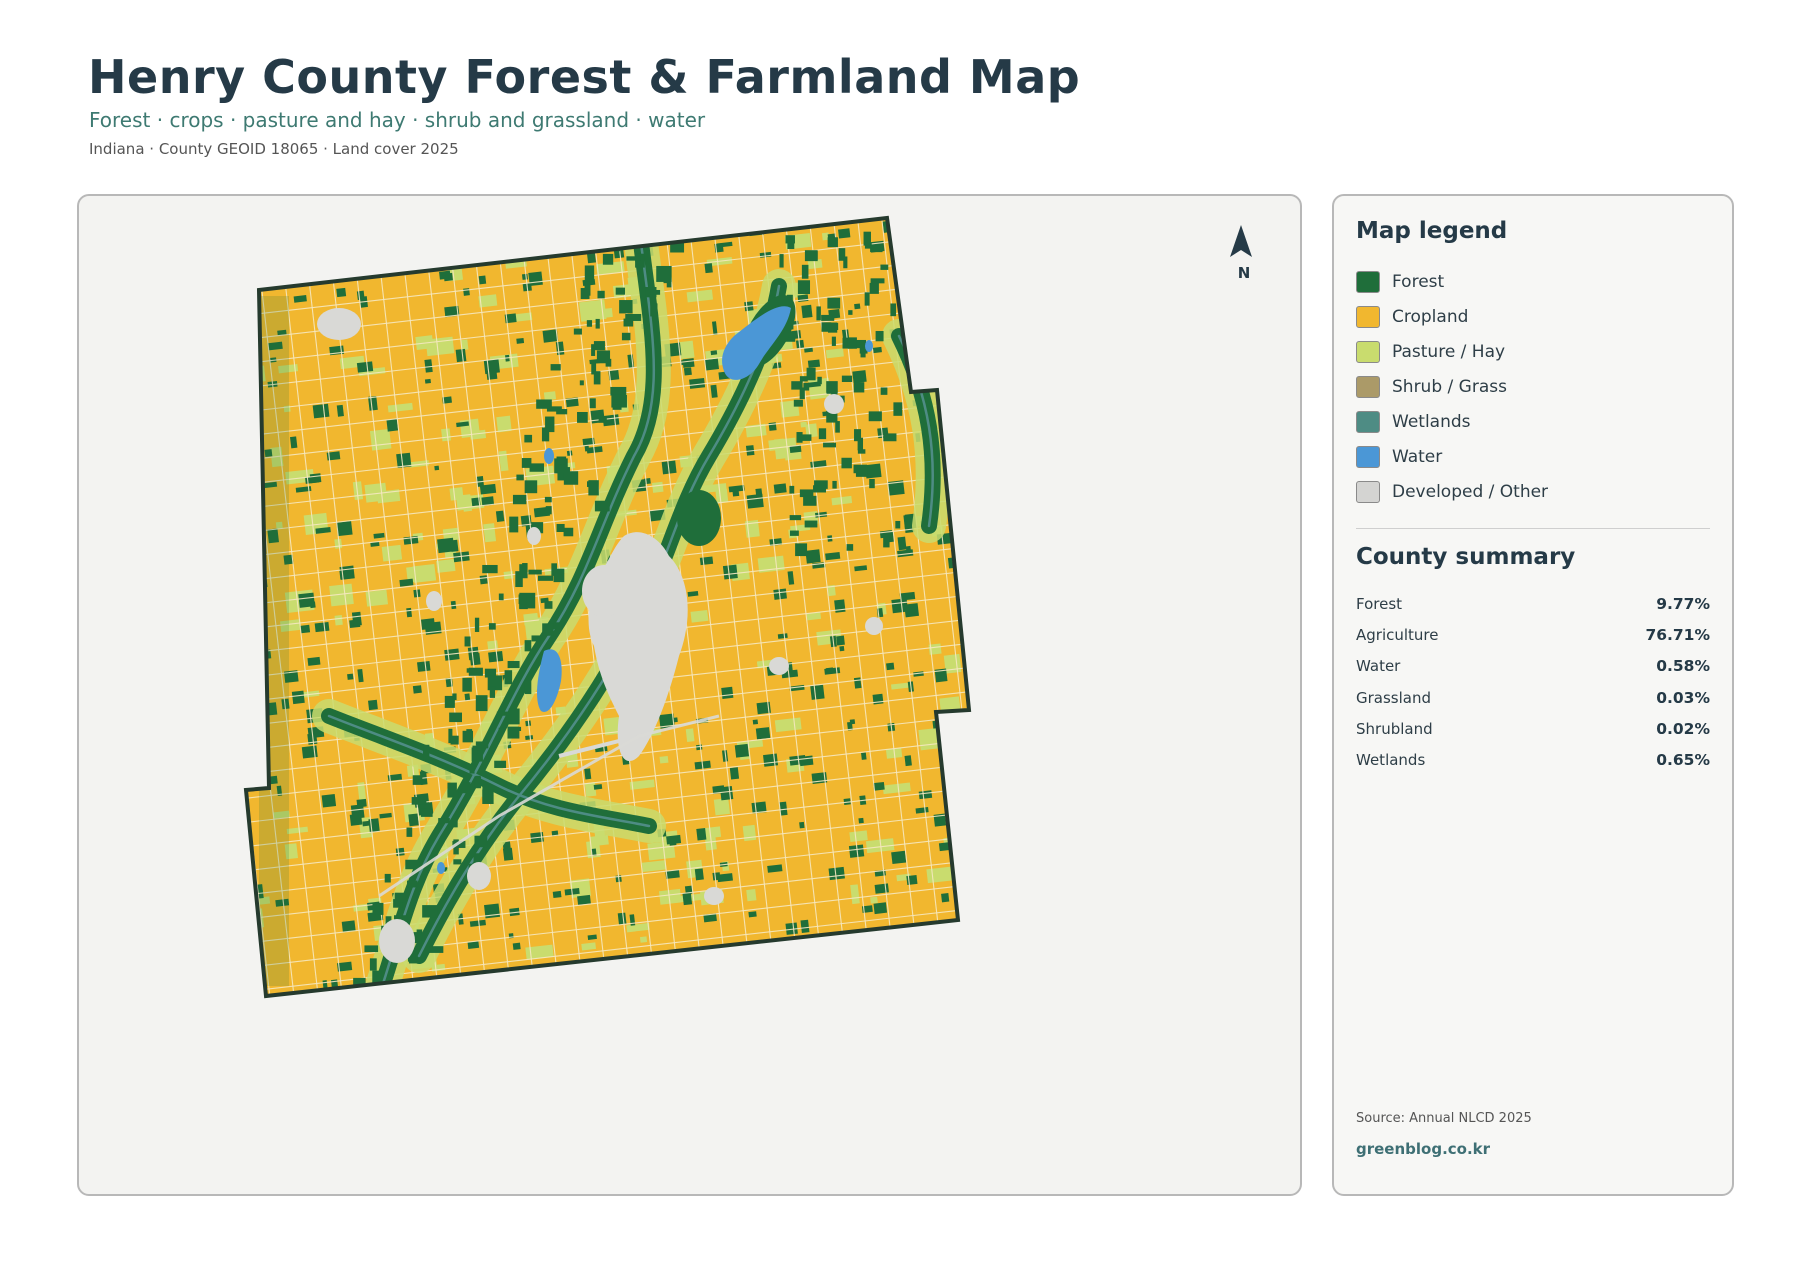 The width and height of the screenshot is (1800, 1273). I want to click on legend-item-cropland: Cropland, so click(1452, 316).